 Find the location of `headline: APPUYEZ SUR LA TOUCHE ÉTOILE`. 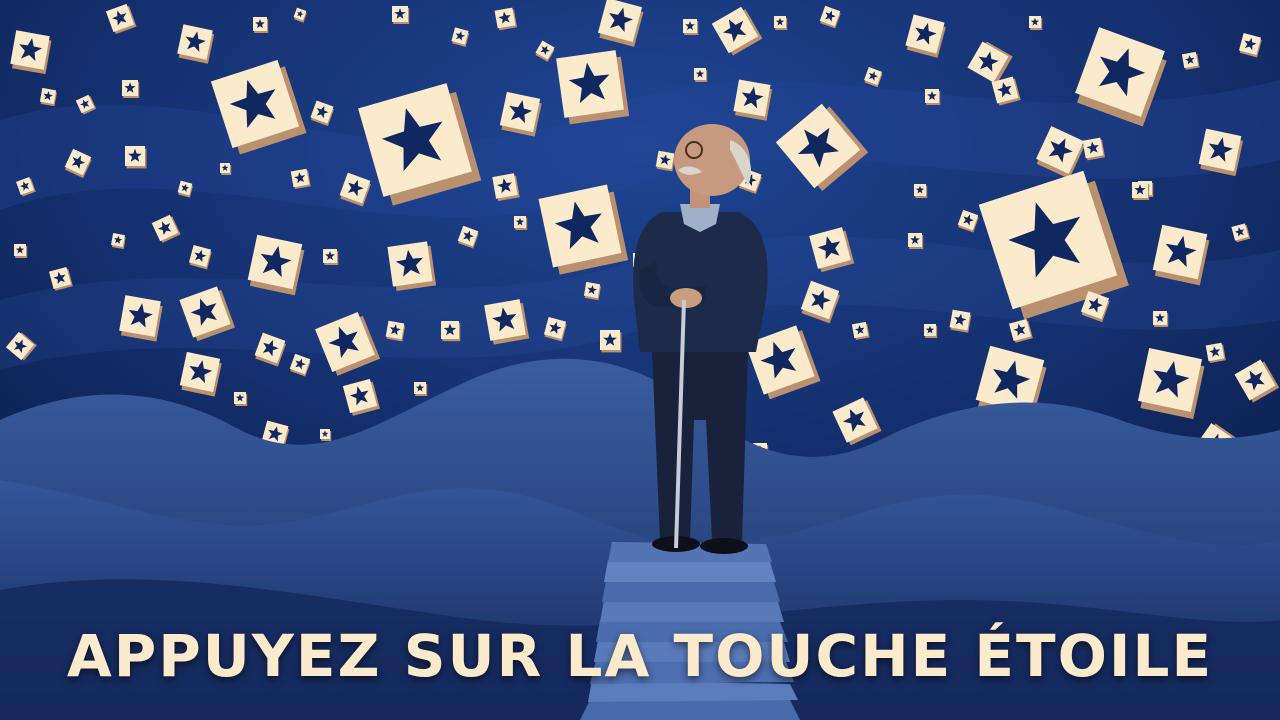

headline: APPUYEZ SUR LA TOUCHE ÉTOILE is located at coordinates (640, 656).